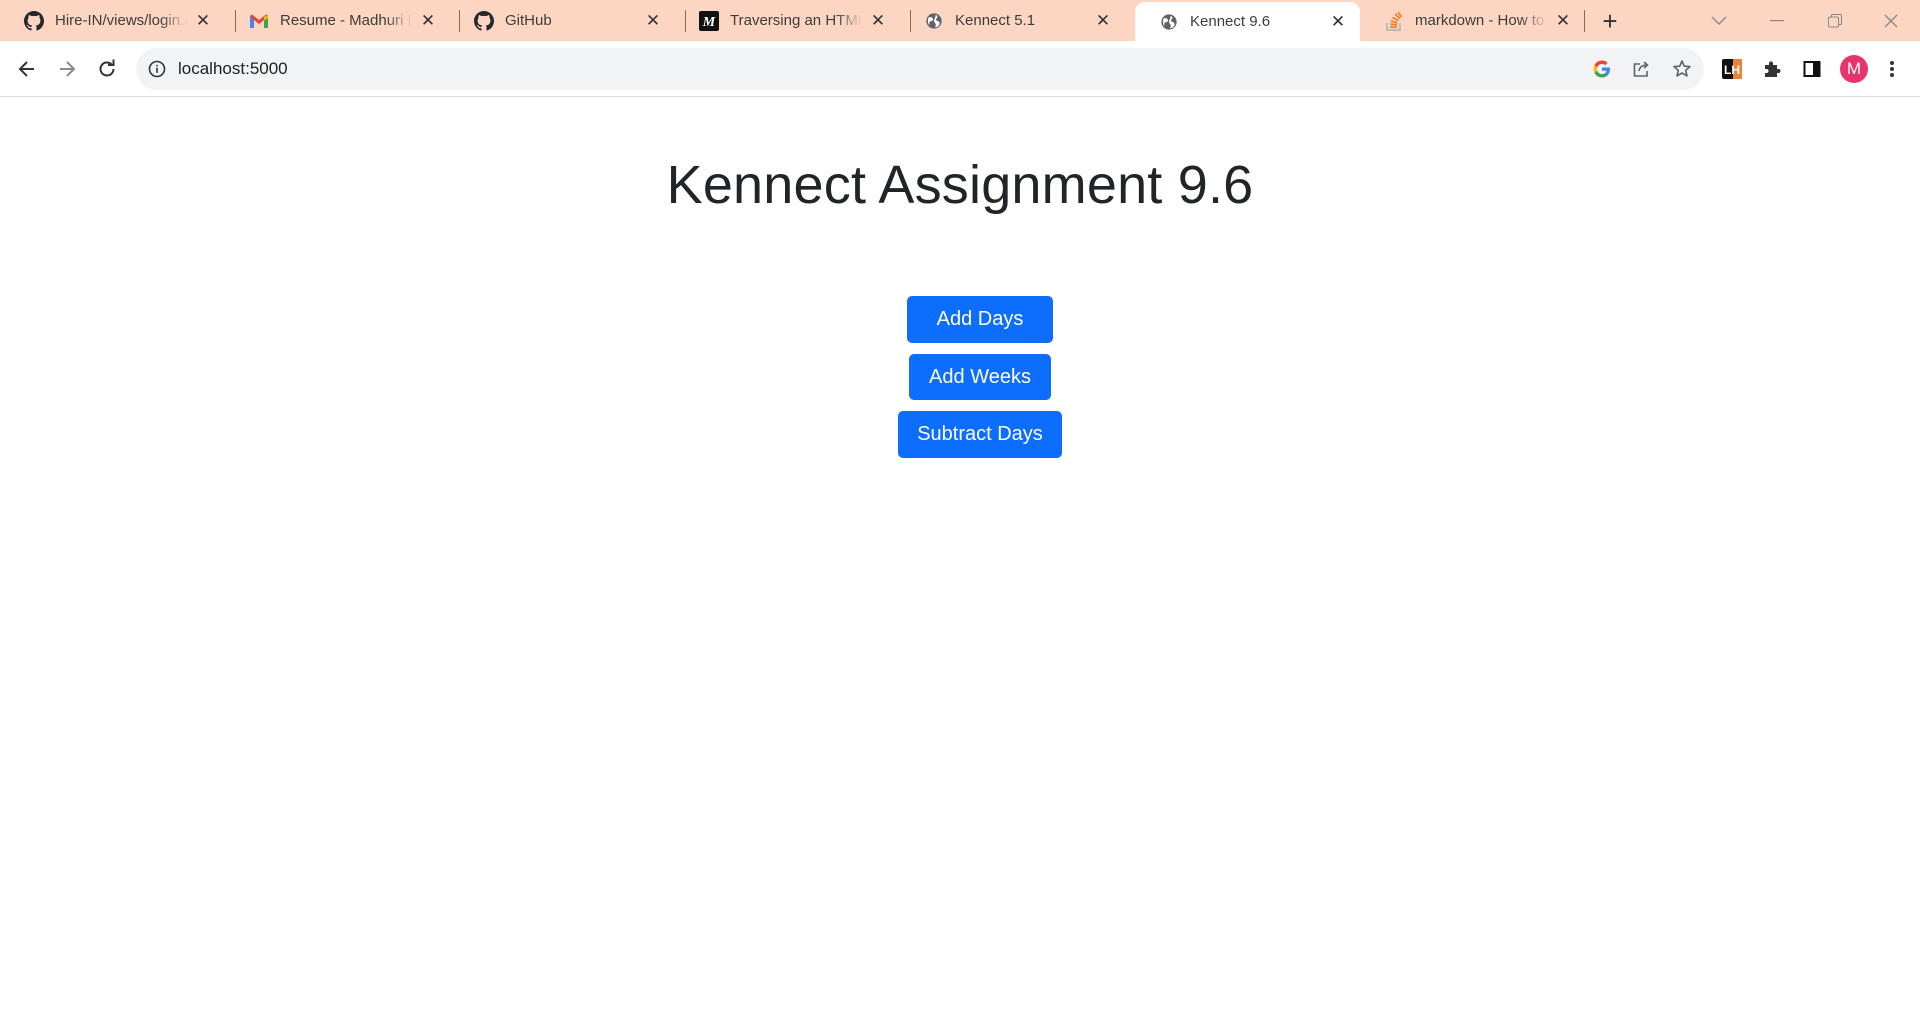 Image resolution: width=1920 pixels, height=1016 pixels. I want to click on site-info-icon, so click(157, 69).